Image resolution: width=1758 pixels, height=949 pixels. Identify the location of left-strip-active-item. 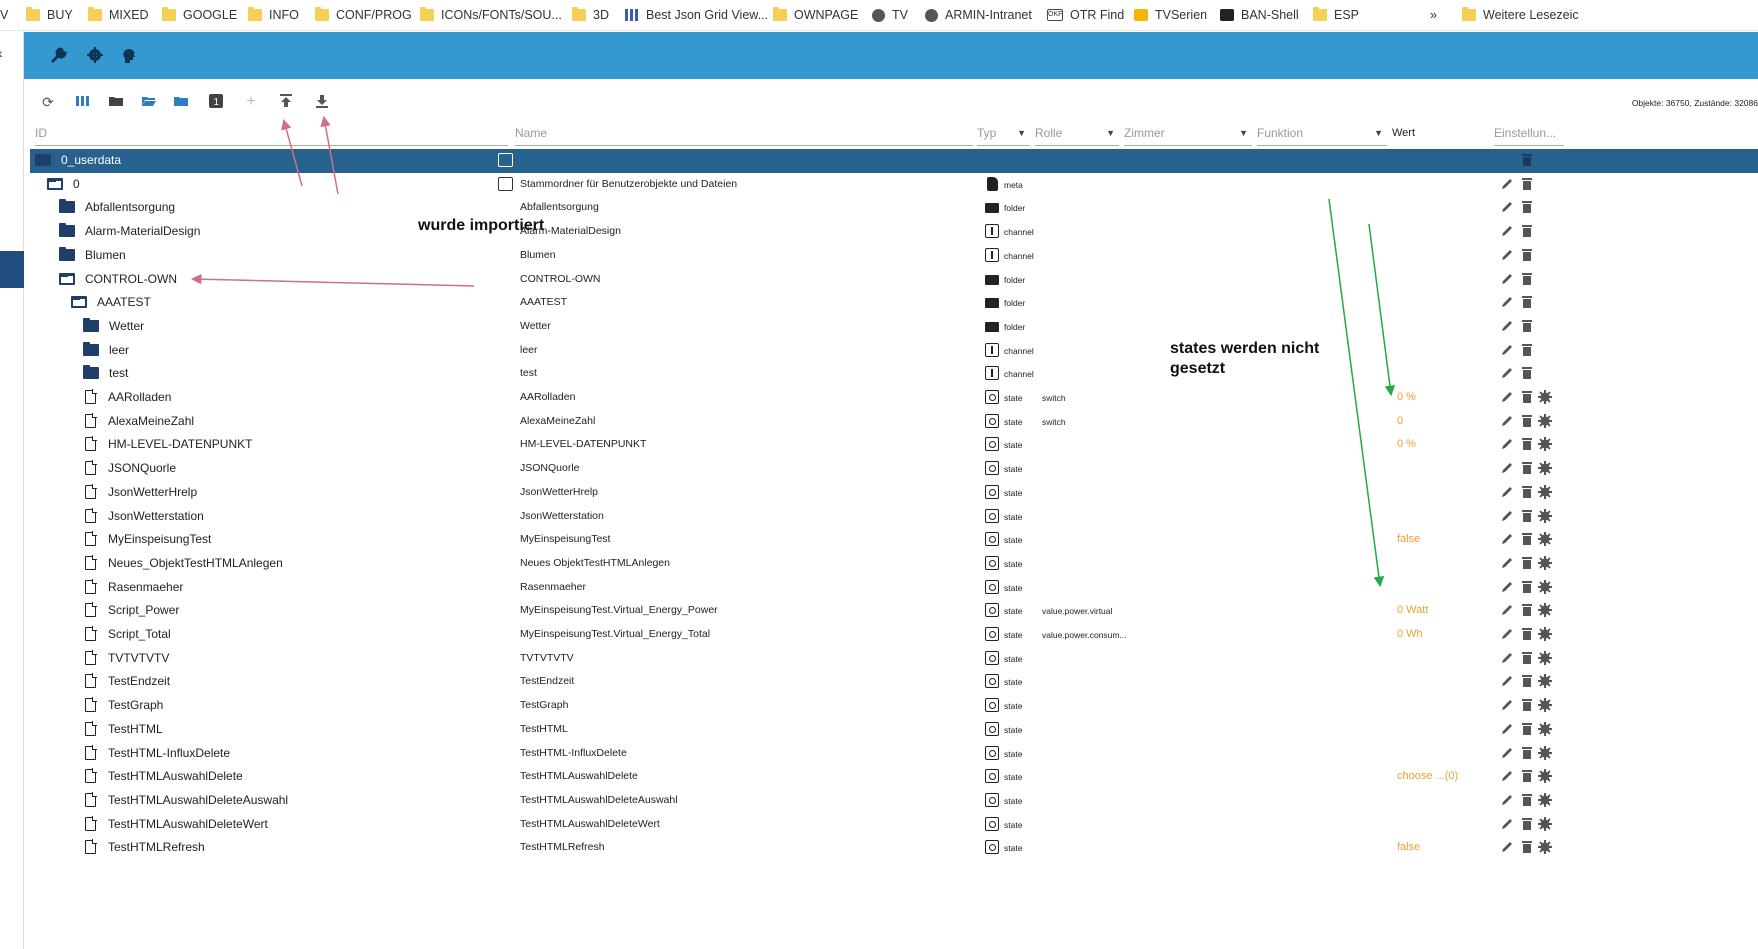
(12, 269).